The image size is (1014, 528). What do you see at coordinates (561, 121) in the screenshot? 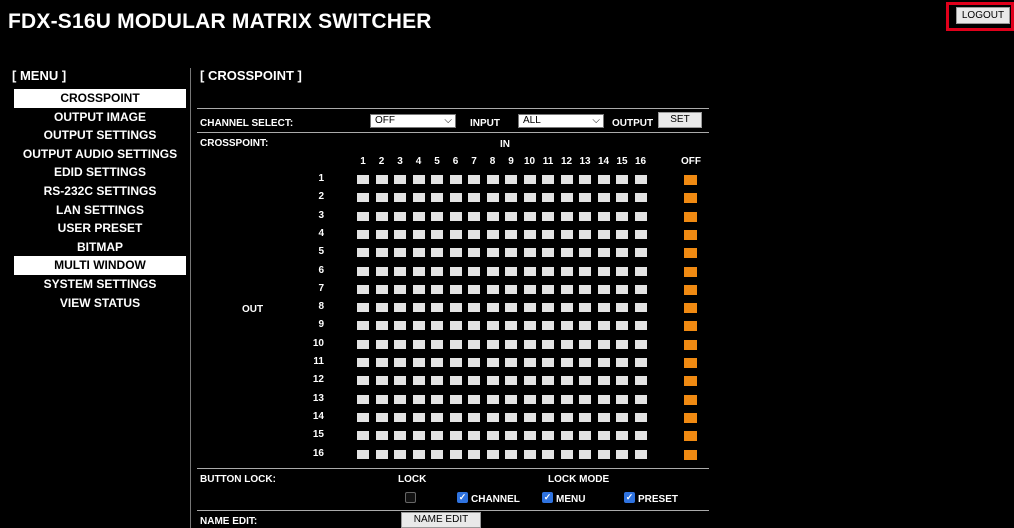
I see `input-select-dropdown: ALL ⌵` at bounding box center [561, 121].